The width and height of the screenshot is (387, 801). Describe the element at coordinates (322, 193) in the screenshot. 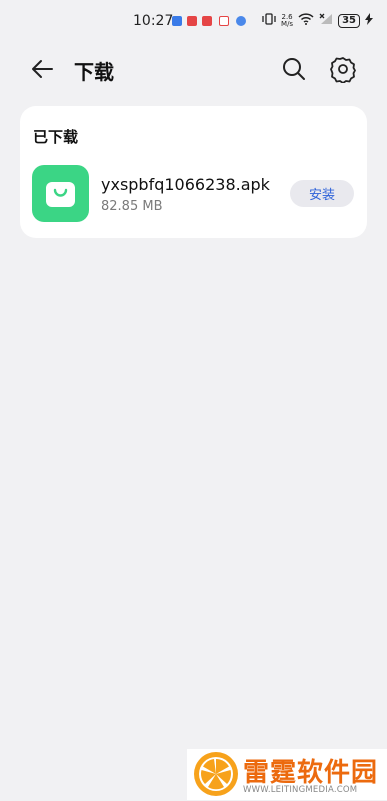

I see `install-button: 安装` at that location.